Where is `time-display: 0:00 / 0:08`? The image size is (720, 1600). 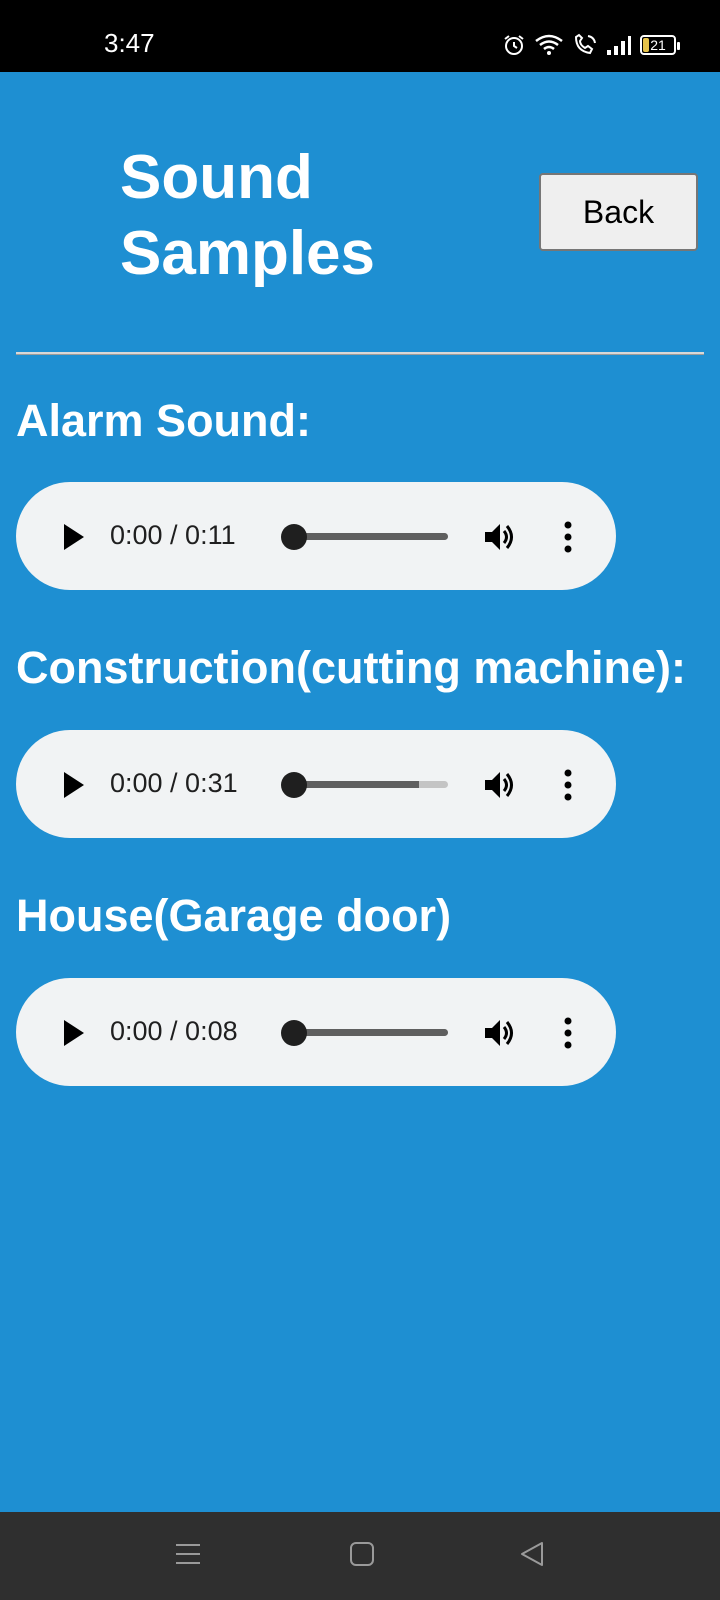
time-display: 0:00 / 0:08 is located at coordinates (174, 1031).